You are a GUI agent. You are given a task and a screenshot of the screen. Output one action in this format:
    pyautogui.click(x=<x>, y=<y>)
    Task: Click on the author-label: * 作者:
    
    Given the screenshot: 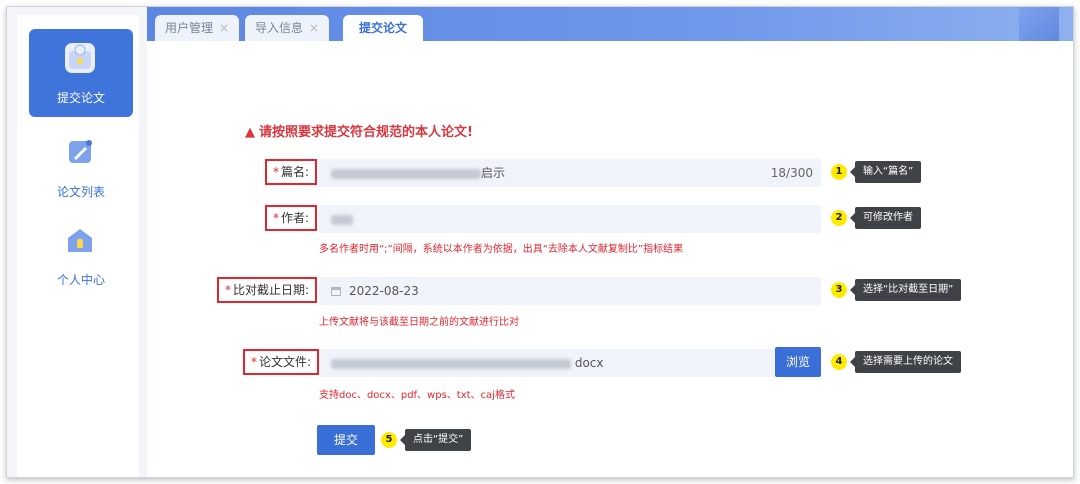 What is the action you would take?
    pyautogui.click(x=291, y=218)
    